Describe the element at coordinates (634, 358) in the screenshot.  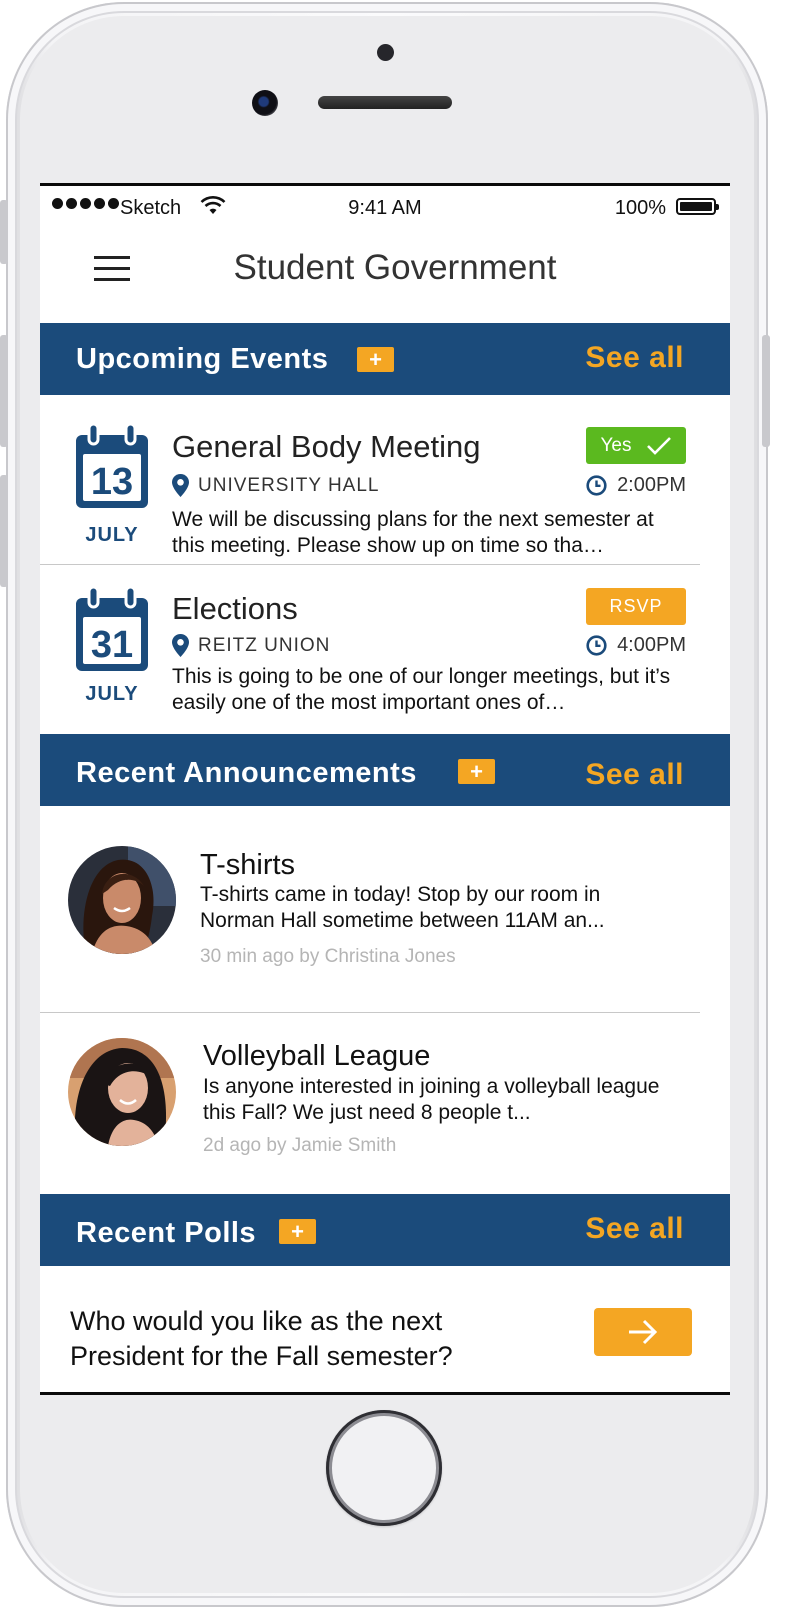
I see `see-all-events-link: See all` at that location.